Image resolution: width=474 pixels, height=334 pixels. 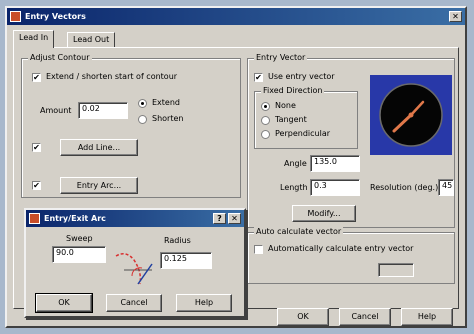 What do you see at coordinates (404, 187) in the screenshot?
I see `resolution-label: Resolution (deg.)` at bounding box center [404, 187].